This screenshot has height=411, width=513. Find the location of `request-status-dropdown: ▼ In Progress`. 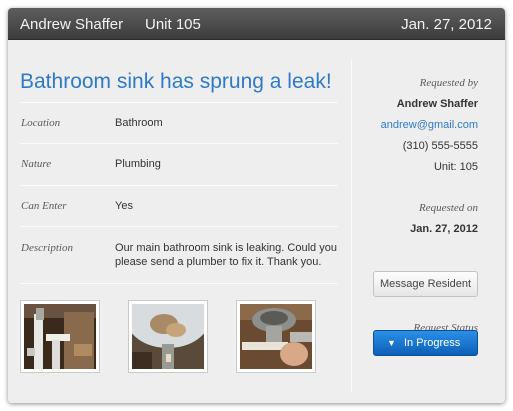

request-status-dropdown: ▼ In Progress is located at coordinates (425, 343).